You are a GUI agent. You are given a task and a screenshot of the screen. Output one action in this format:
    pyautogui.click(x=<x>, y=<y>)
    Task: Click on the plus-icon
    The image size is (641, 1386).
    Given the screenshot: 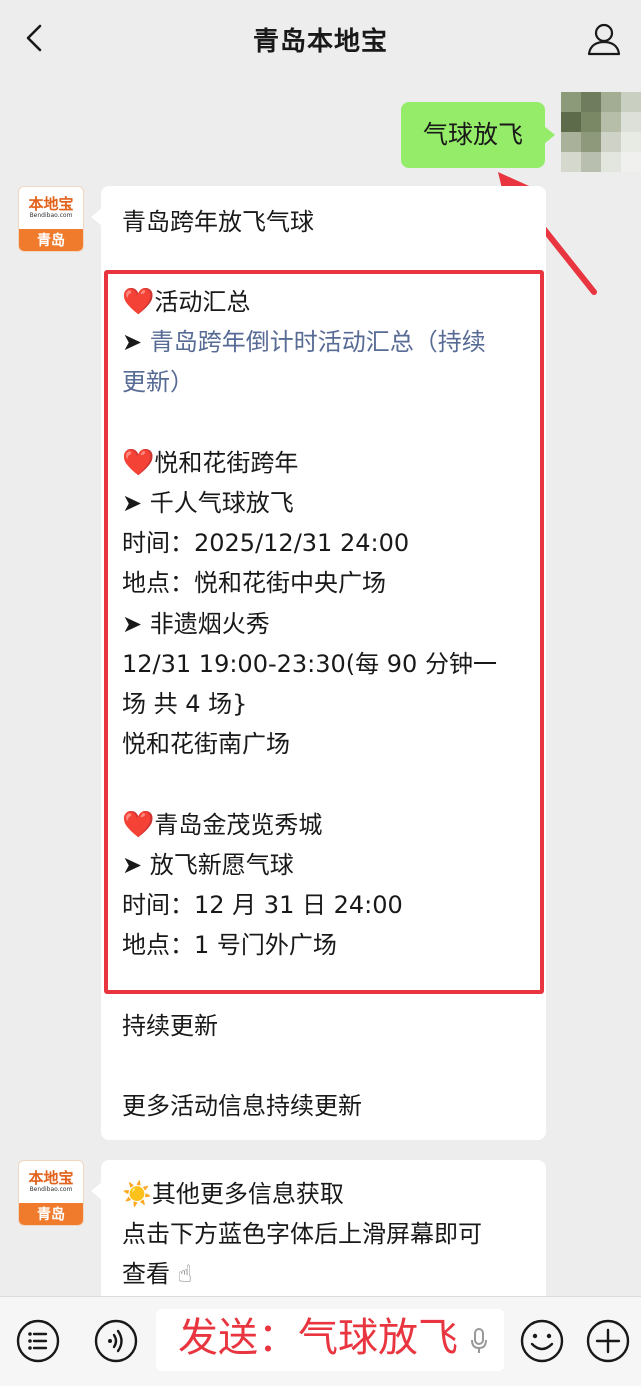 What is the action you would take?
    pyautogui.click(x=608, y=1341)
    